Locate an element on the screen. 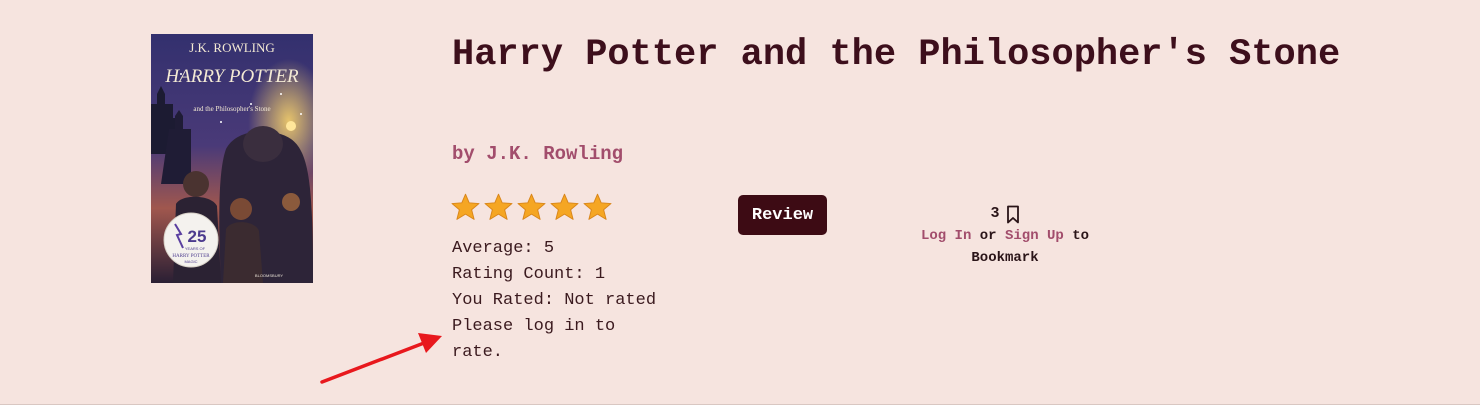  log-in-link: Log In is located at coordinates (946, 236).